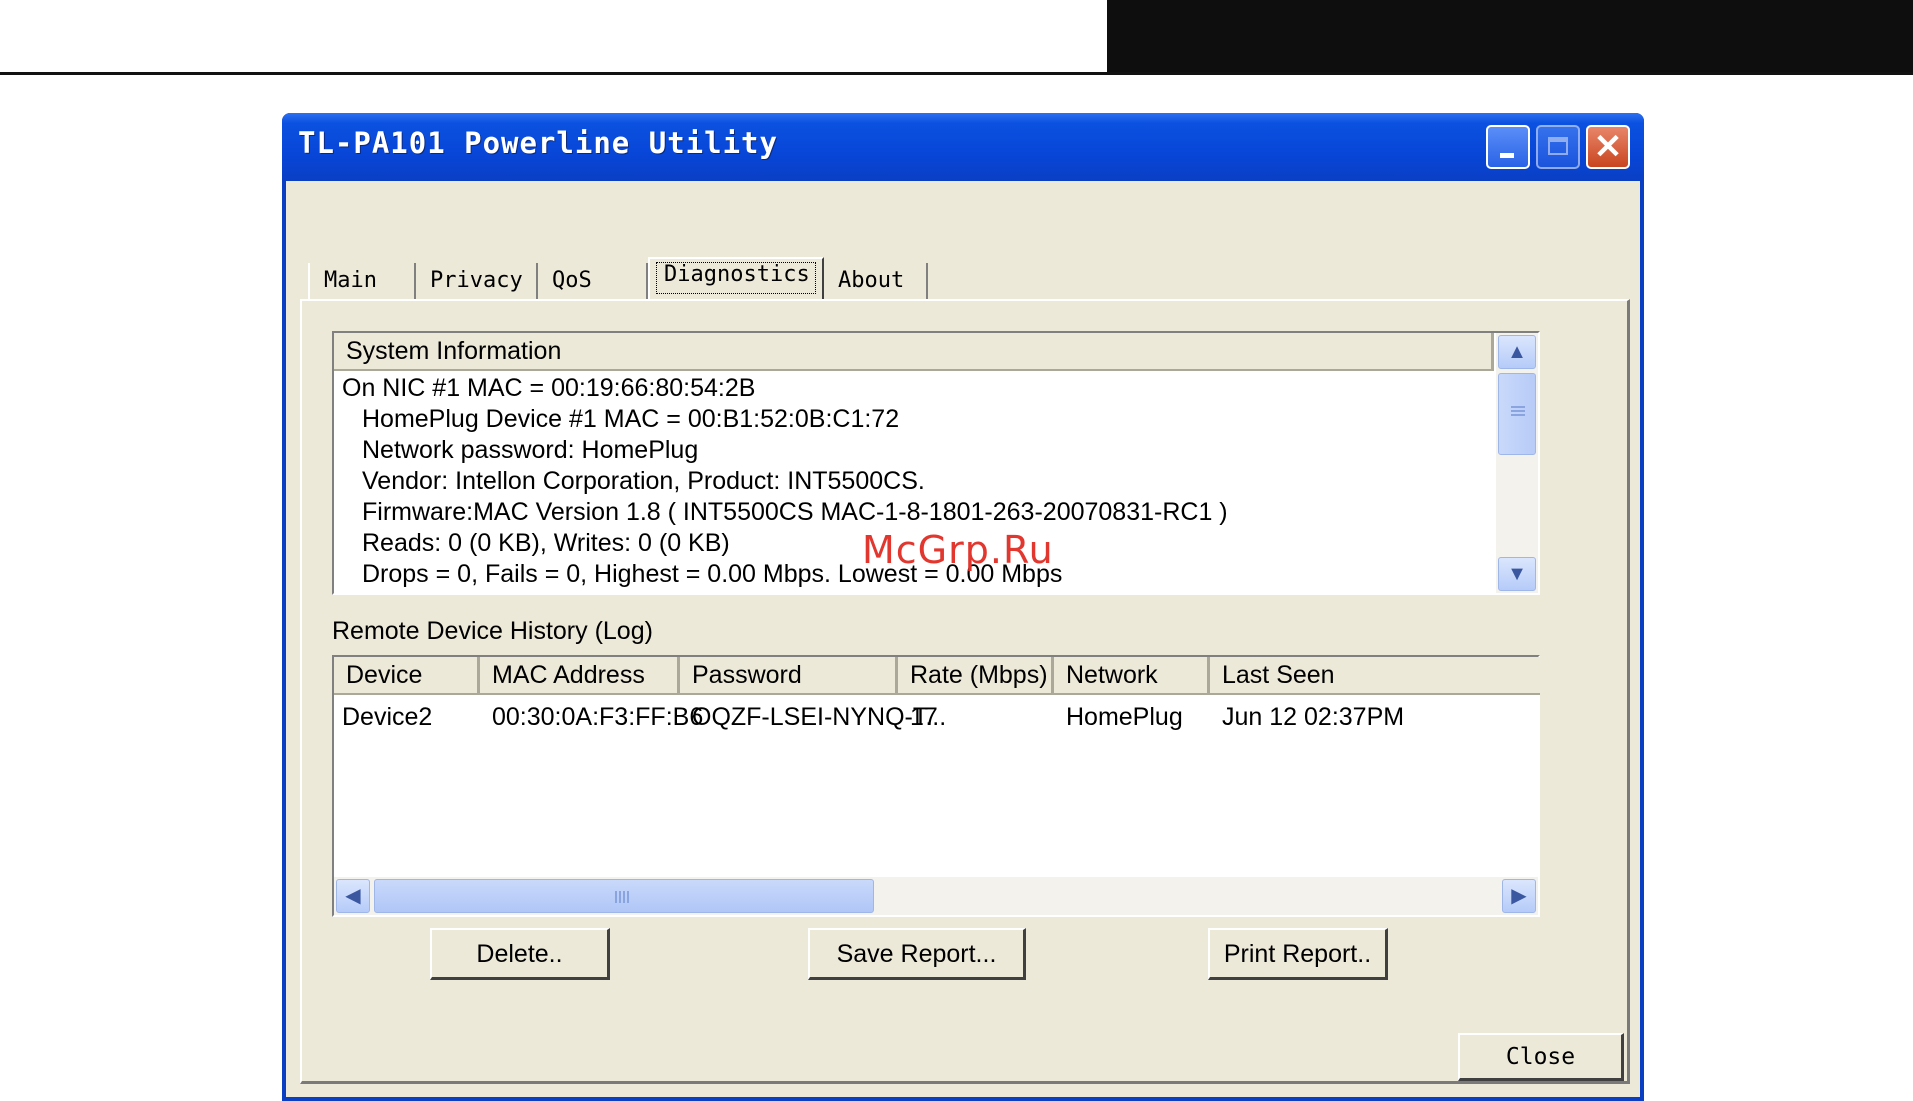 The width and height of the screenshot is (1913, 1101). Describe the element at coordinates (407, 676) in the screenshot. I see `column-header-device: Device` at that location.